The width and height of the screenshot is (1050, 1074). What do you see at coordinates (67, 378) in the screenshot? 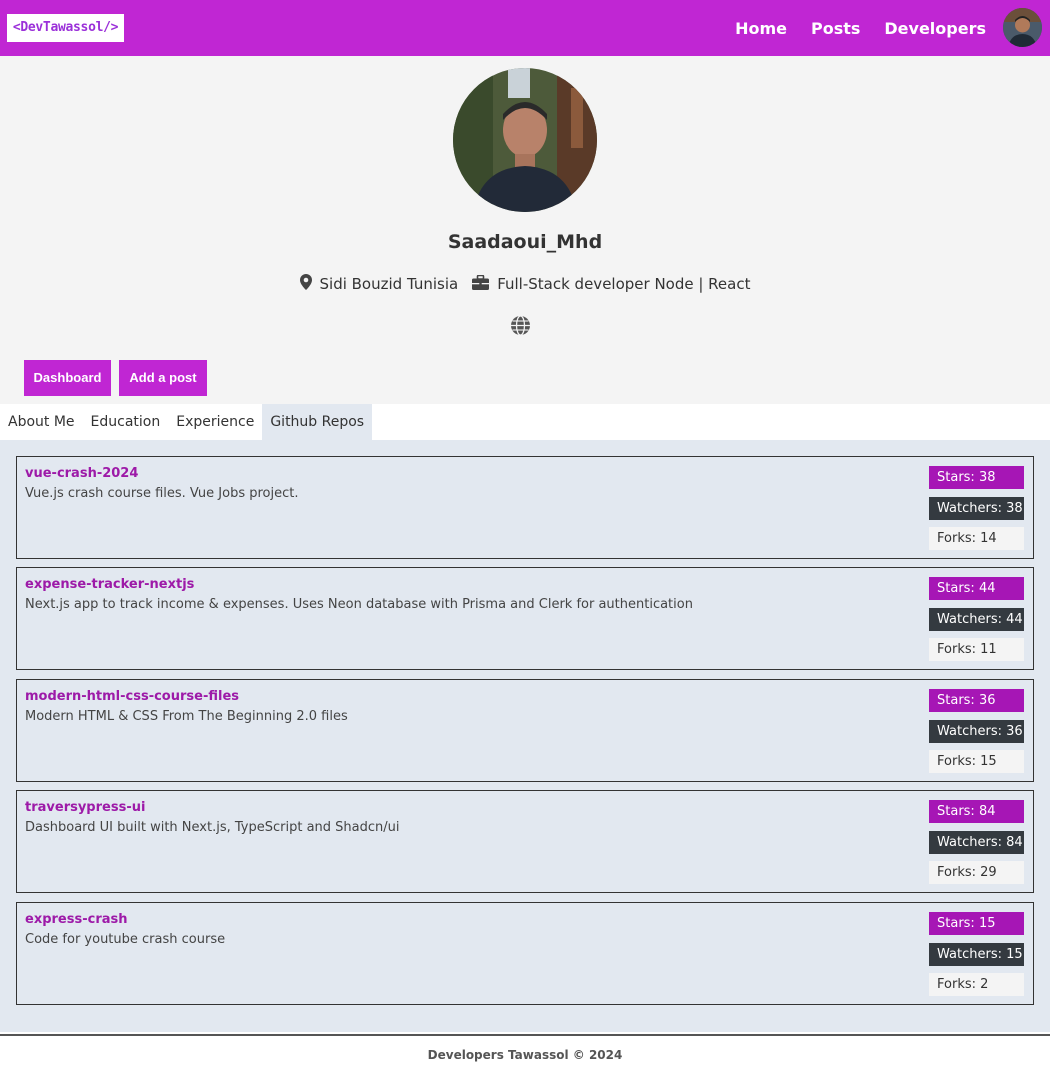
I see `dashboard-button: Dashboard` at bounding box center [67, 378].